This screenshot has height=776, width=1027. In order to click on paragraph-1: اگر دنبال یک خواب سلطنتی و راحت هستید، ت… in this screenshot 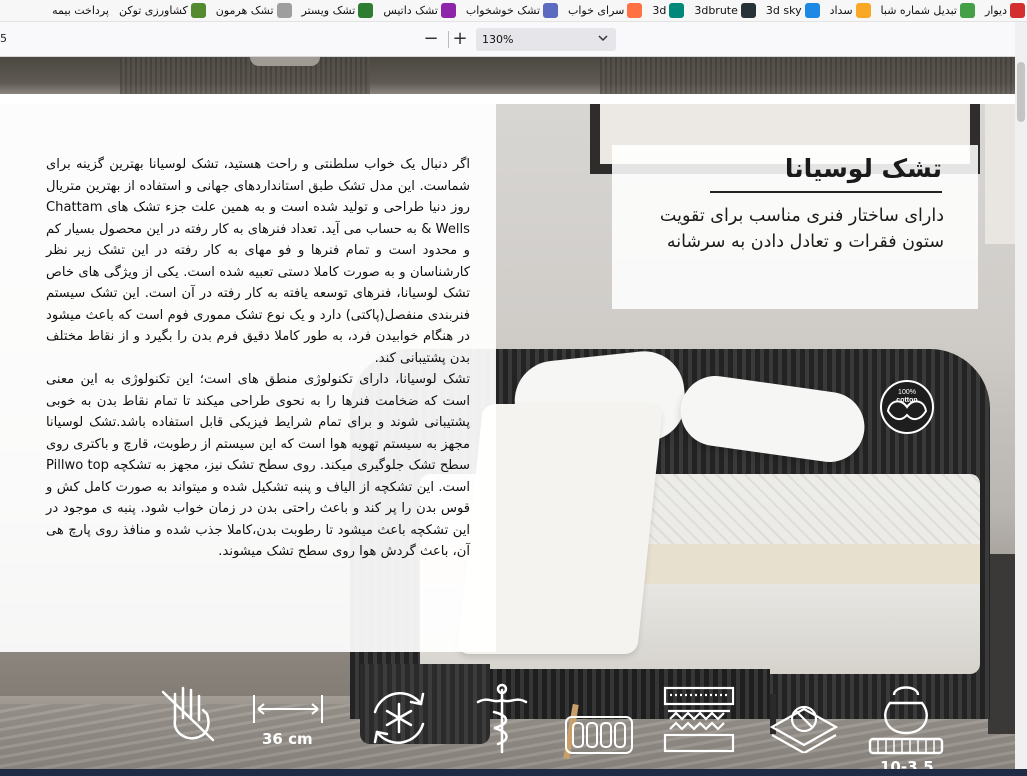, I will do `click(258, 261)`.